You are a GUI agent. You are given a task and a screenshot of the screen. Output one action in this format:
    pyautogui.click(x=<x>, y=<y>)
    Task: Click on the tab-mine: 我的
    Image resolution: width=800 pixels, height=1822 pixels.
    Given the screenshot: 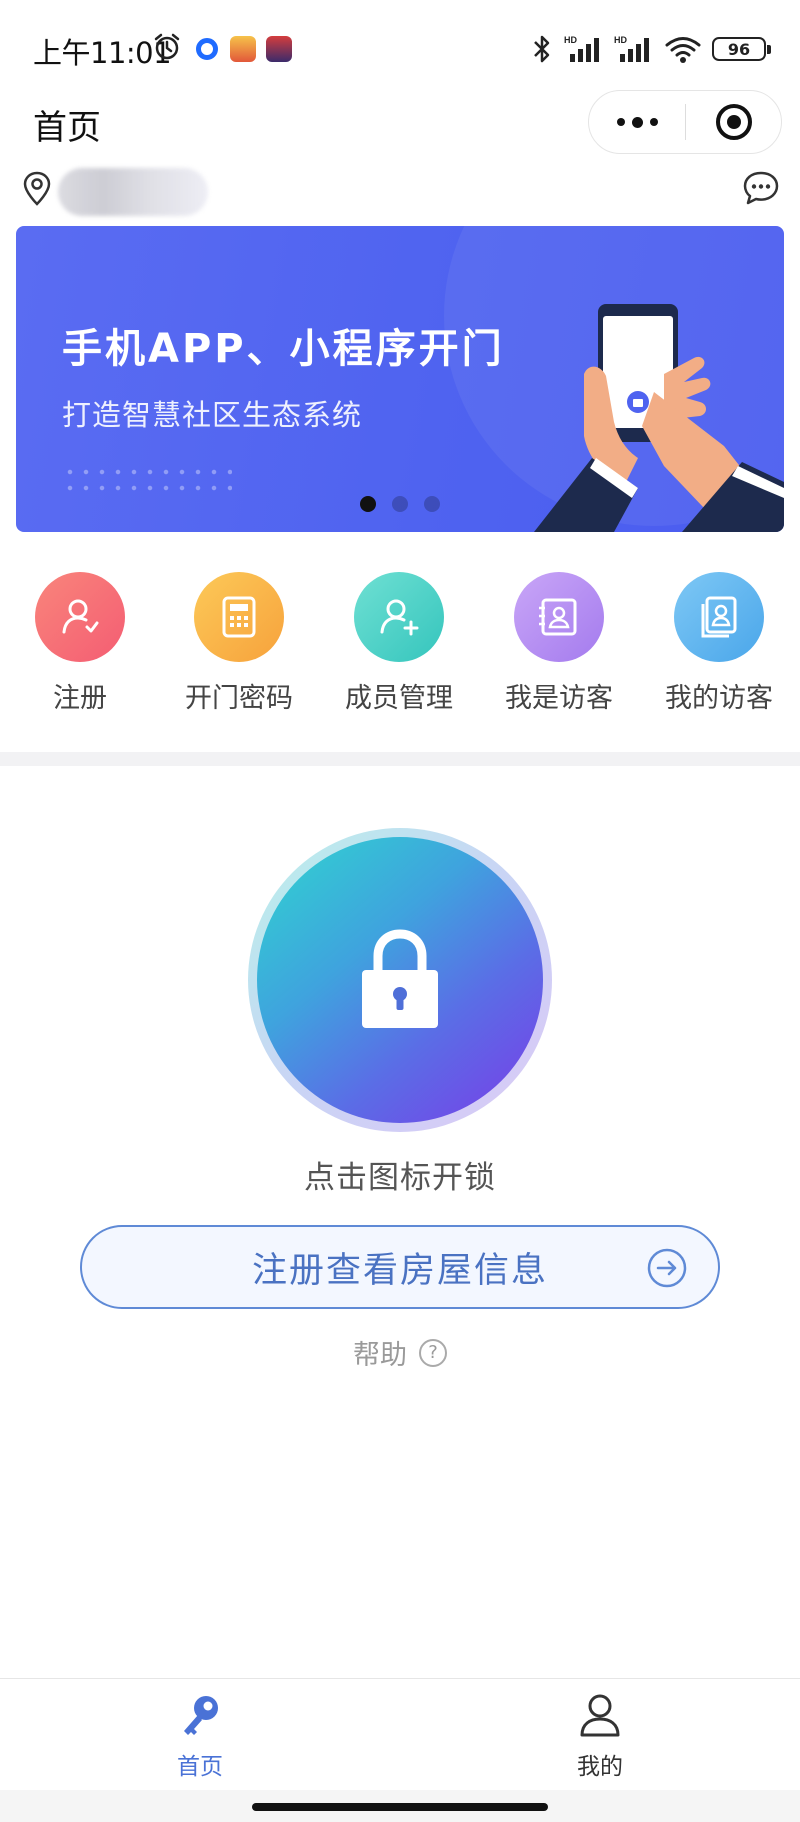 What is the action you would take?
    pyautogui.click(x=600, y=1736)
    